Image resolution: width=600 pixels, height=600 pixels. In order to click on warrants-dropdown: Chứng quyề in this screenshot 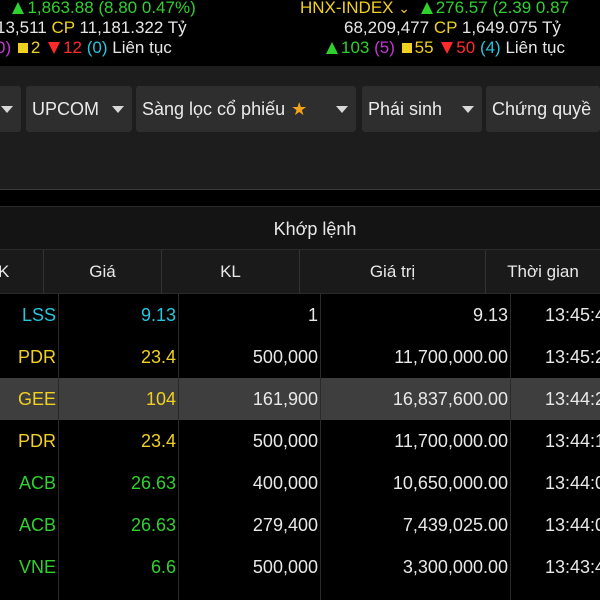, I will do `click(543, 109)`.